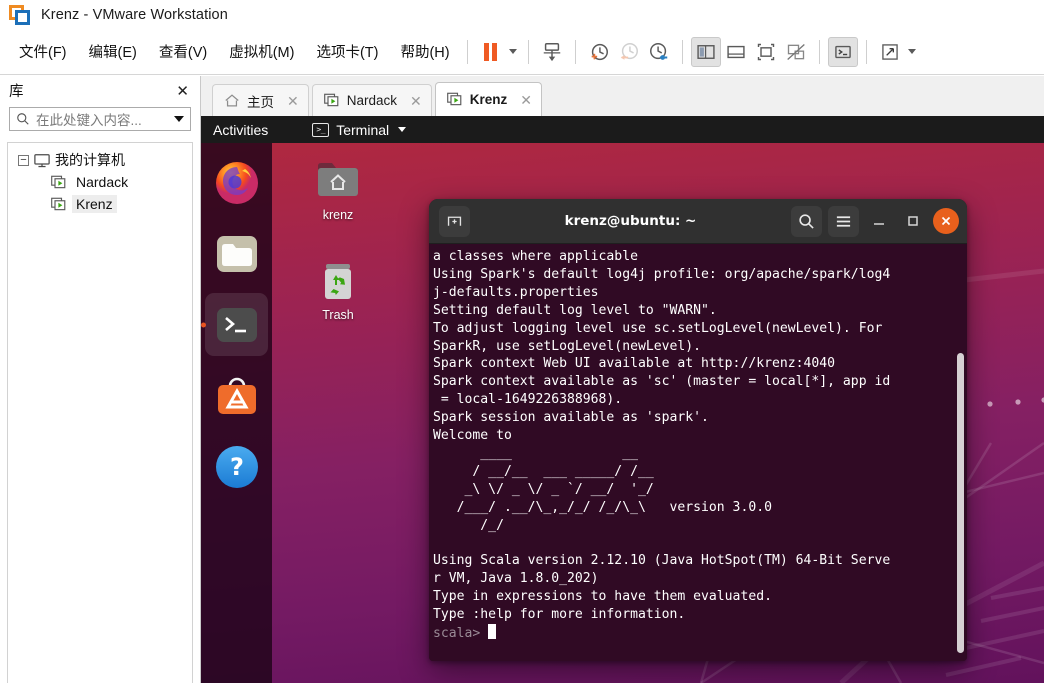 The image size is (1044, 683). I want to click on desktop-icon-label: krenz, so click(338, 215).